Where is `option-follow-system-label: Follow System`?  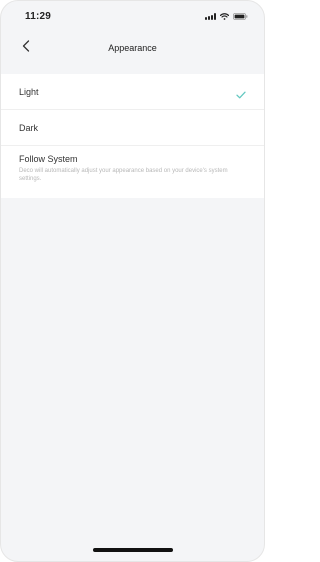
option-follow-system-label: Follow System is located at coordinates (48, 159).